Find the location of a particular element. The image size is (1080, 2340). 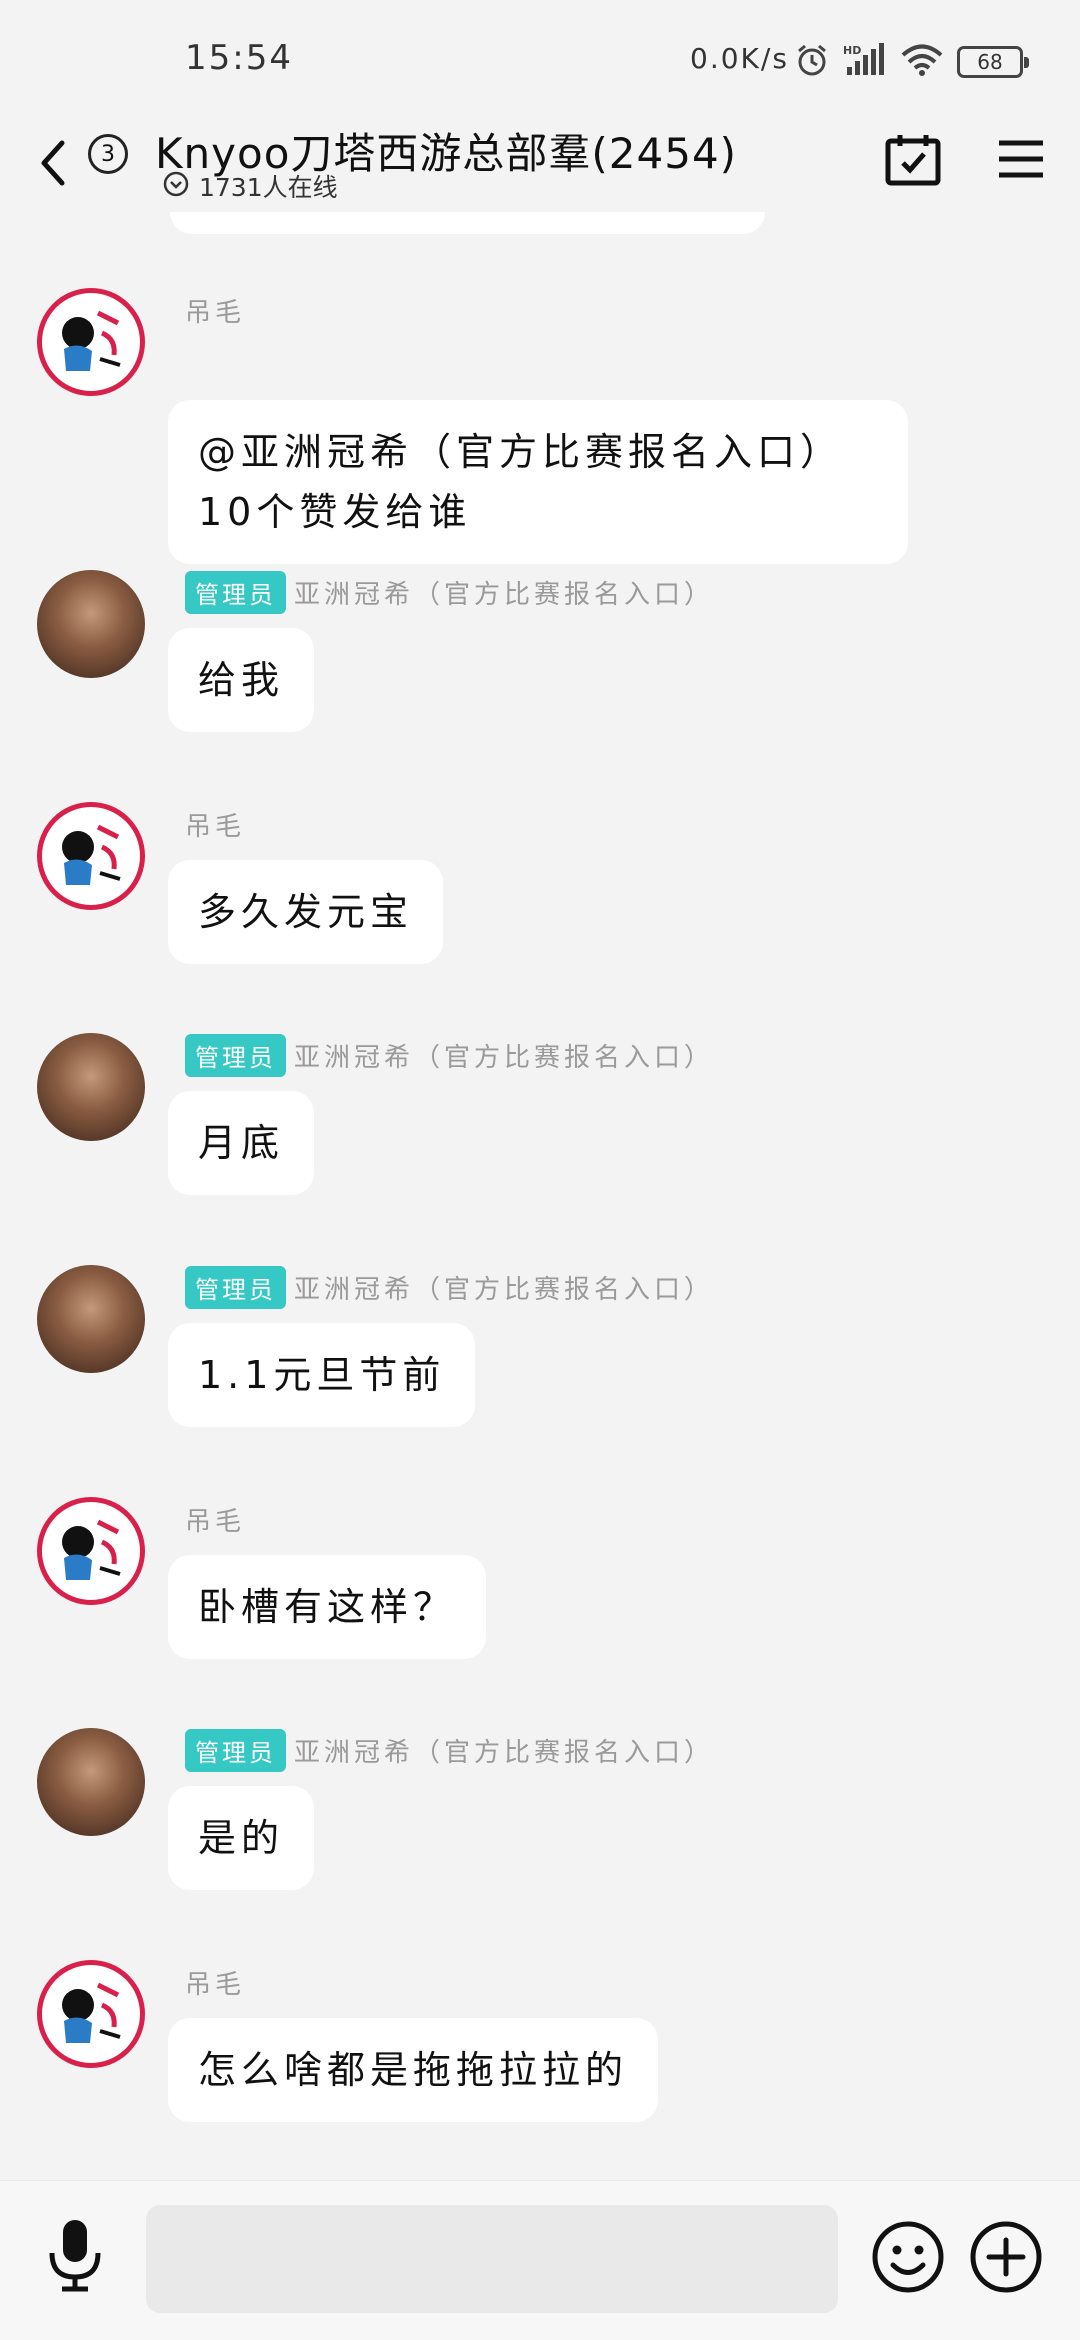

input-bar is located at coordinates (540, 2260).